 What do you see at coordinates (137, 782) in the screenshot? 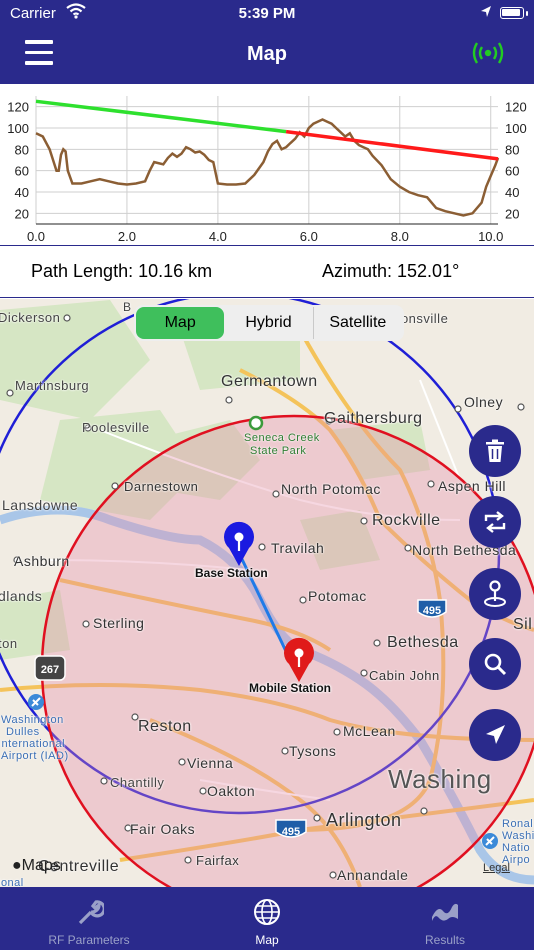
I see `label-chantilly: Chantilly` at bounding box center [137, 782].